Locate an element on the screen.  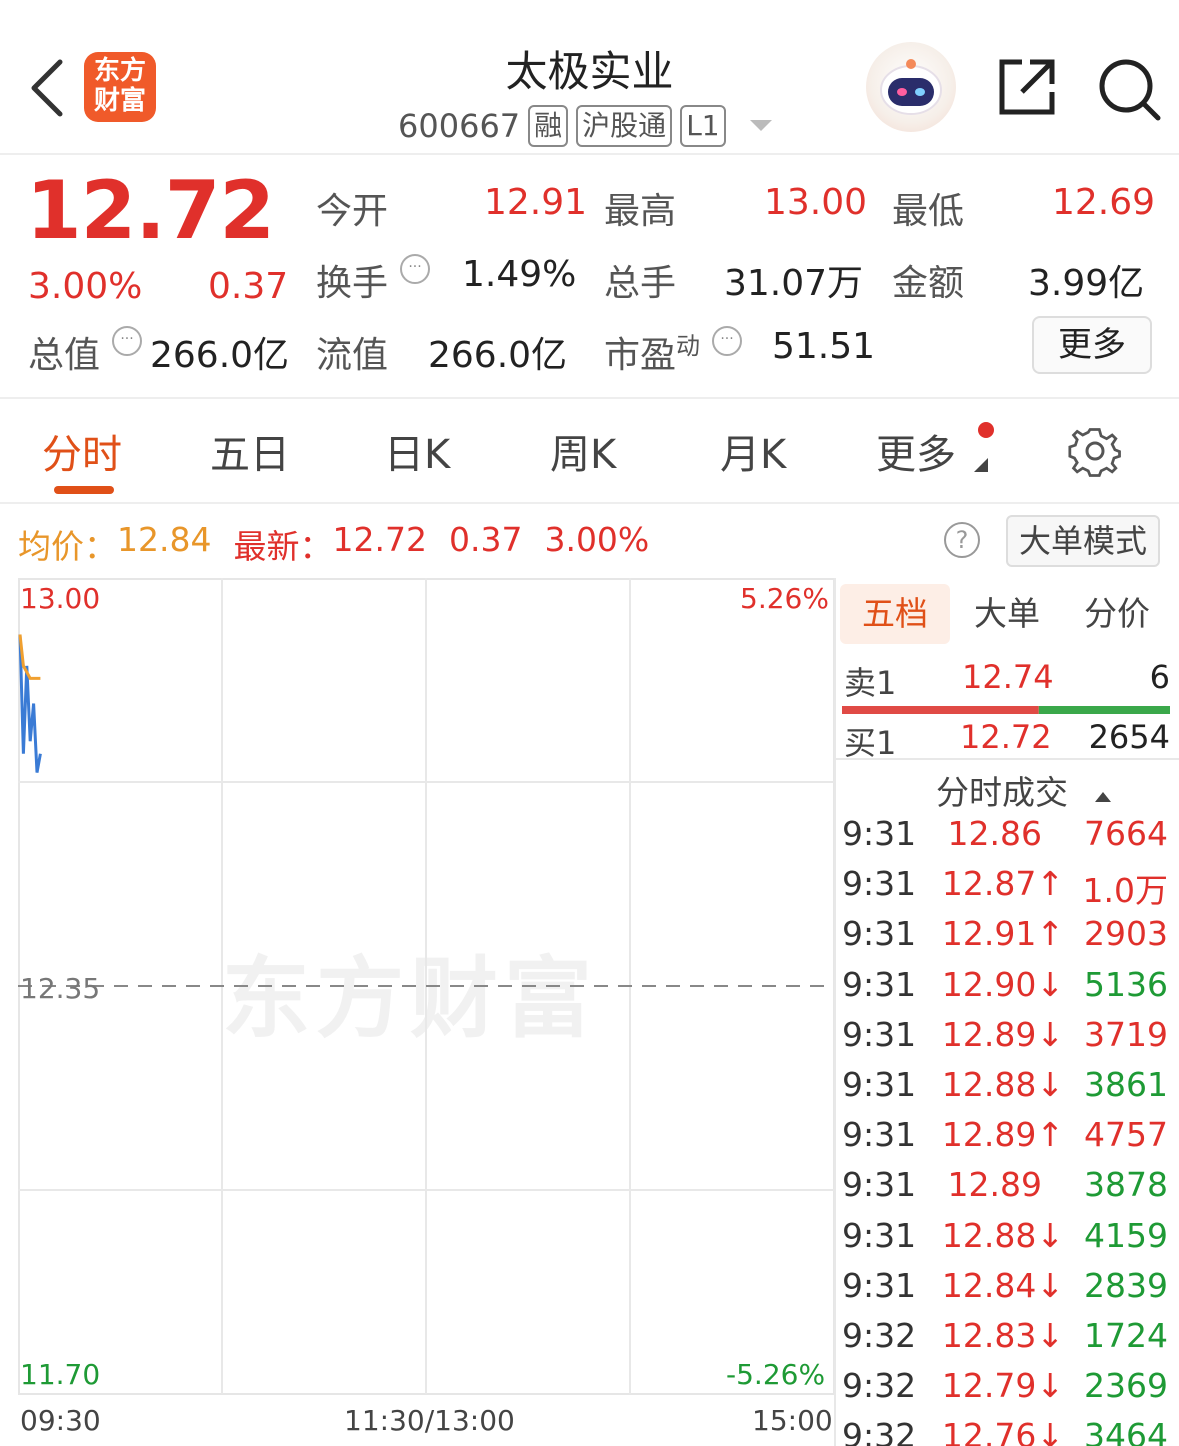
trade-row: 9:31 12.90↓ 5136 is located at coordinates (1007, 990).